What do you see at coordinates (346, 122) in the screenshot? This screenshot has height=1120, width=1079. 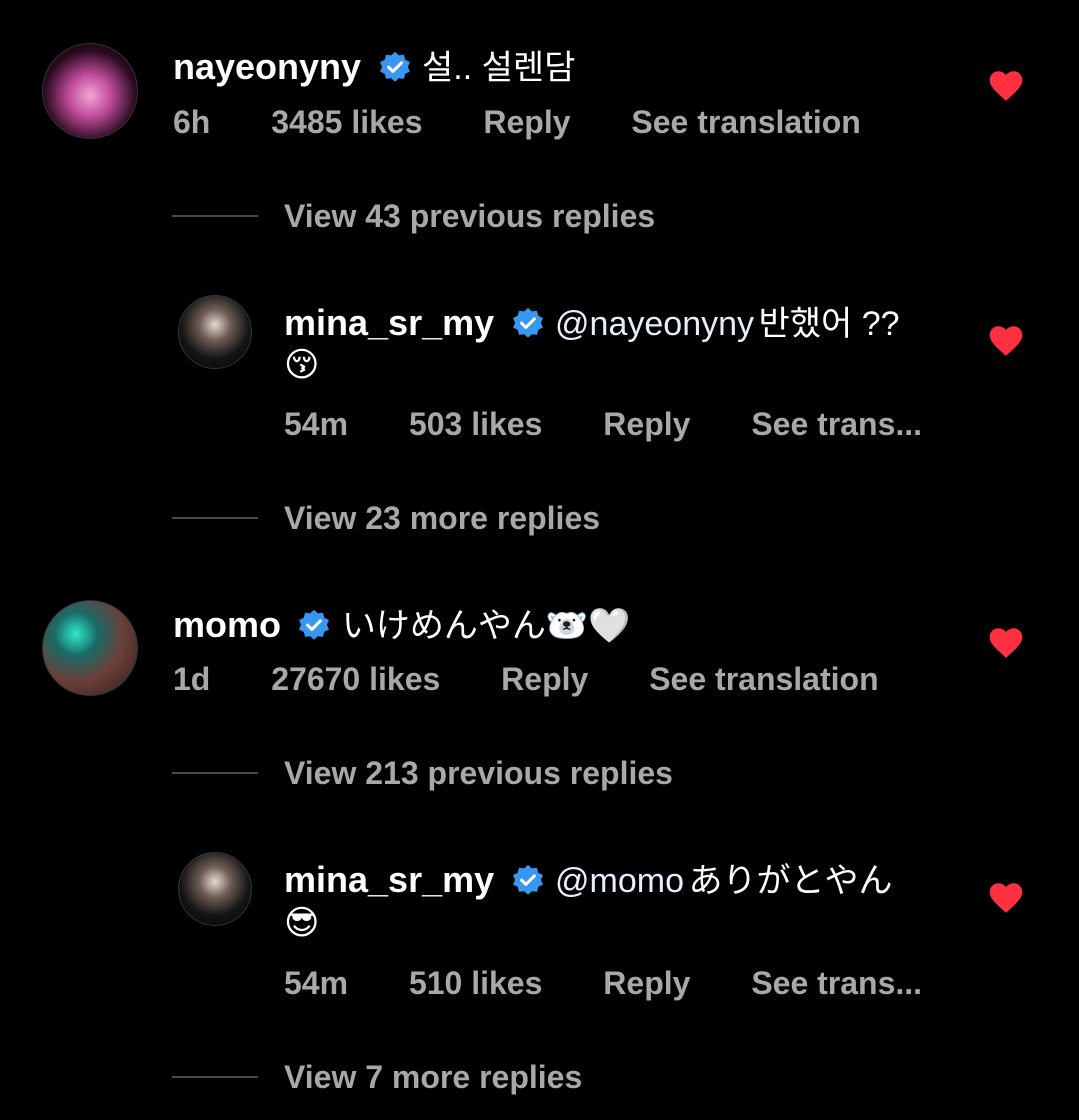 I see `likes-count: 3485 likes` at bounding box center [346, 122].